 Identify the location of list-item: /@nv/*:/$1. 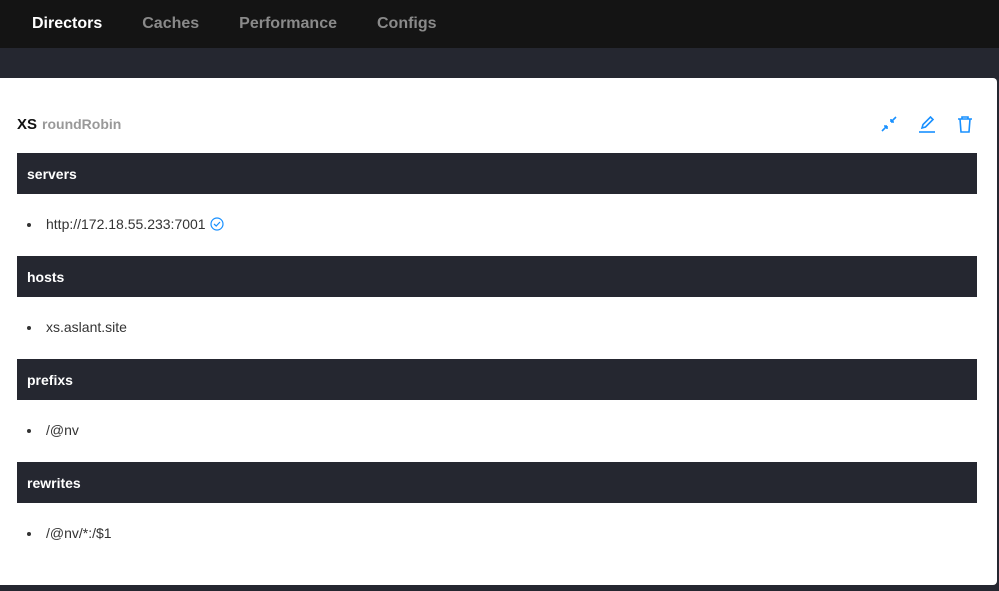
(502, 533).